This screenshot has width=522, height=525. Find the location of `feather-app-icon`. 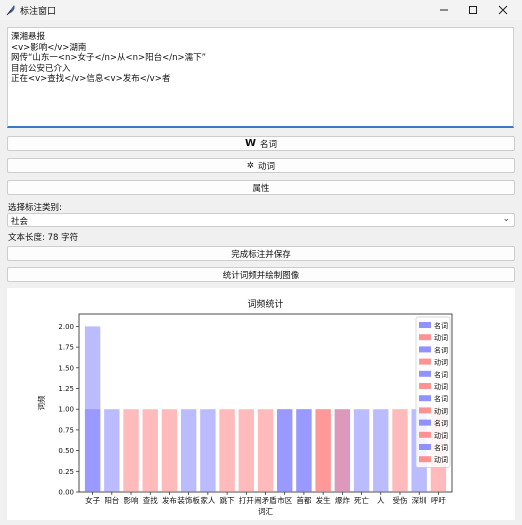

feather-app-icon is located at coordinates (10, 10).